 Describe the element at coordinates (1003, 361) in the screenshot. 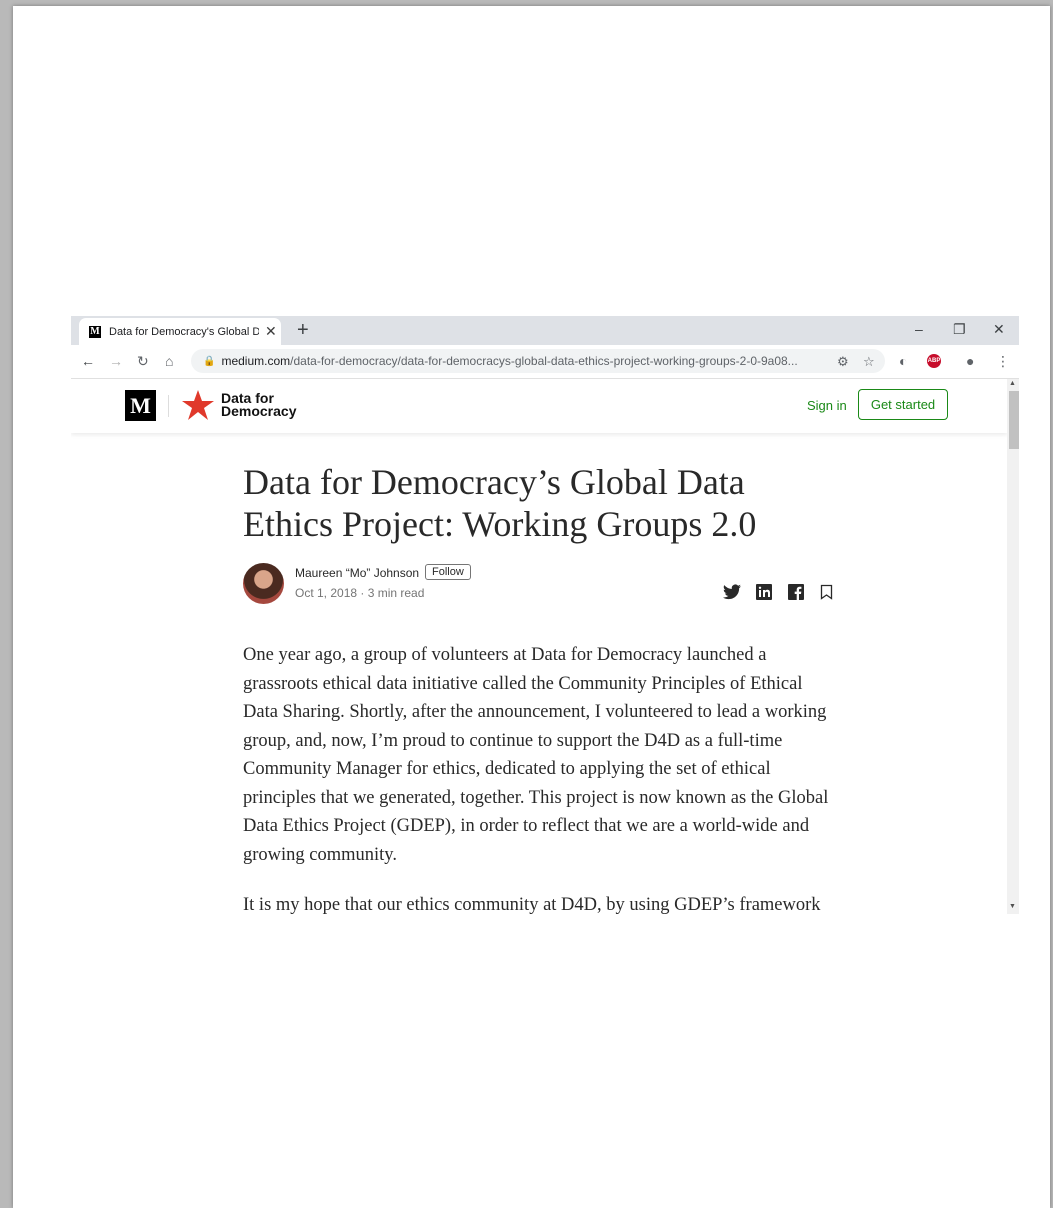

I see `menu-icon: ⋮` at that location.